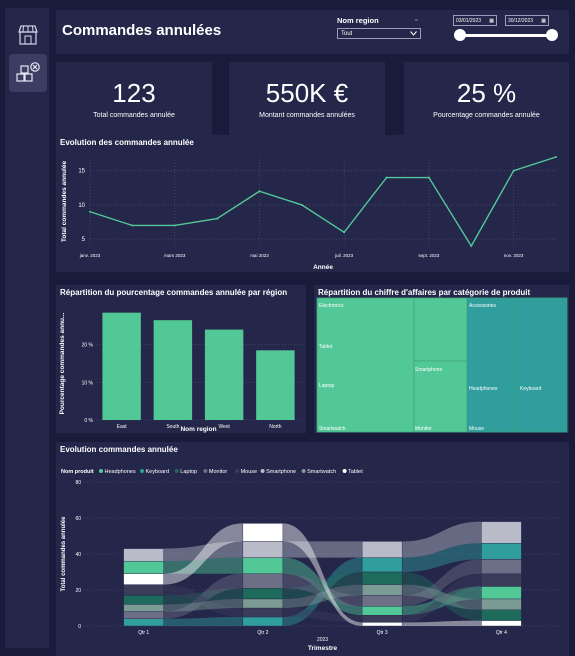  What do you see at coordinates (552, 35) in the screenshot?
I see `date-range-end-handle` at bounding box center [552, 35].